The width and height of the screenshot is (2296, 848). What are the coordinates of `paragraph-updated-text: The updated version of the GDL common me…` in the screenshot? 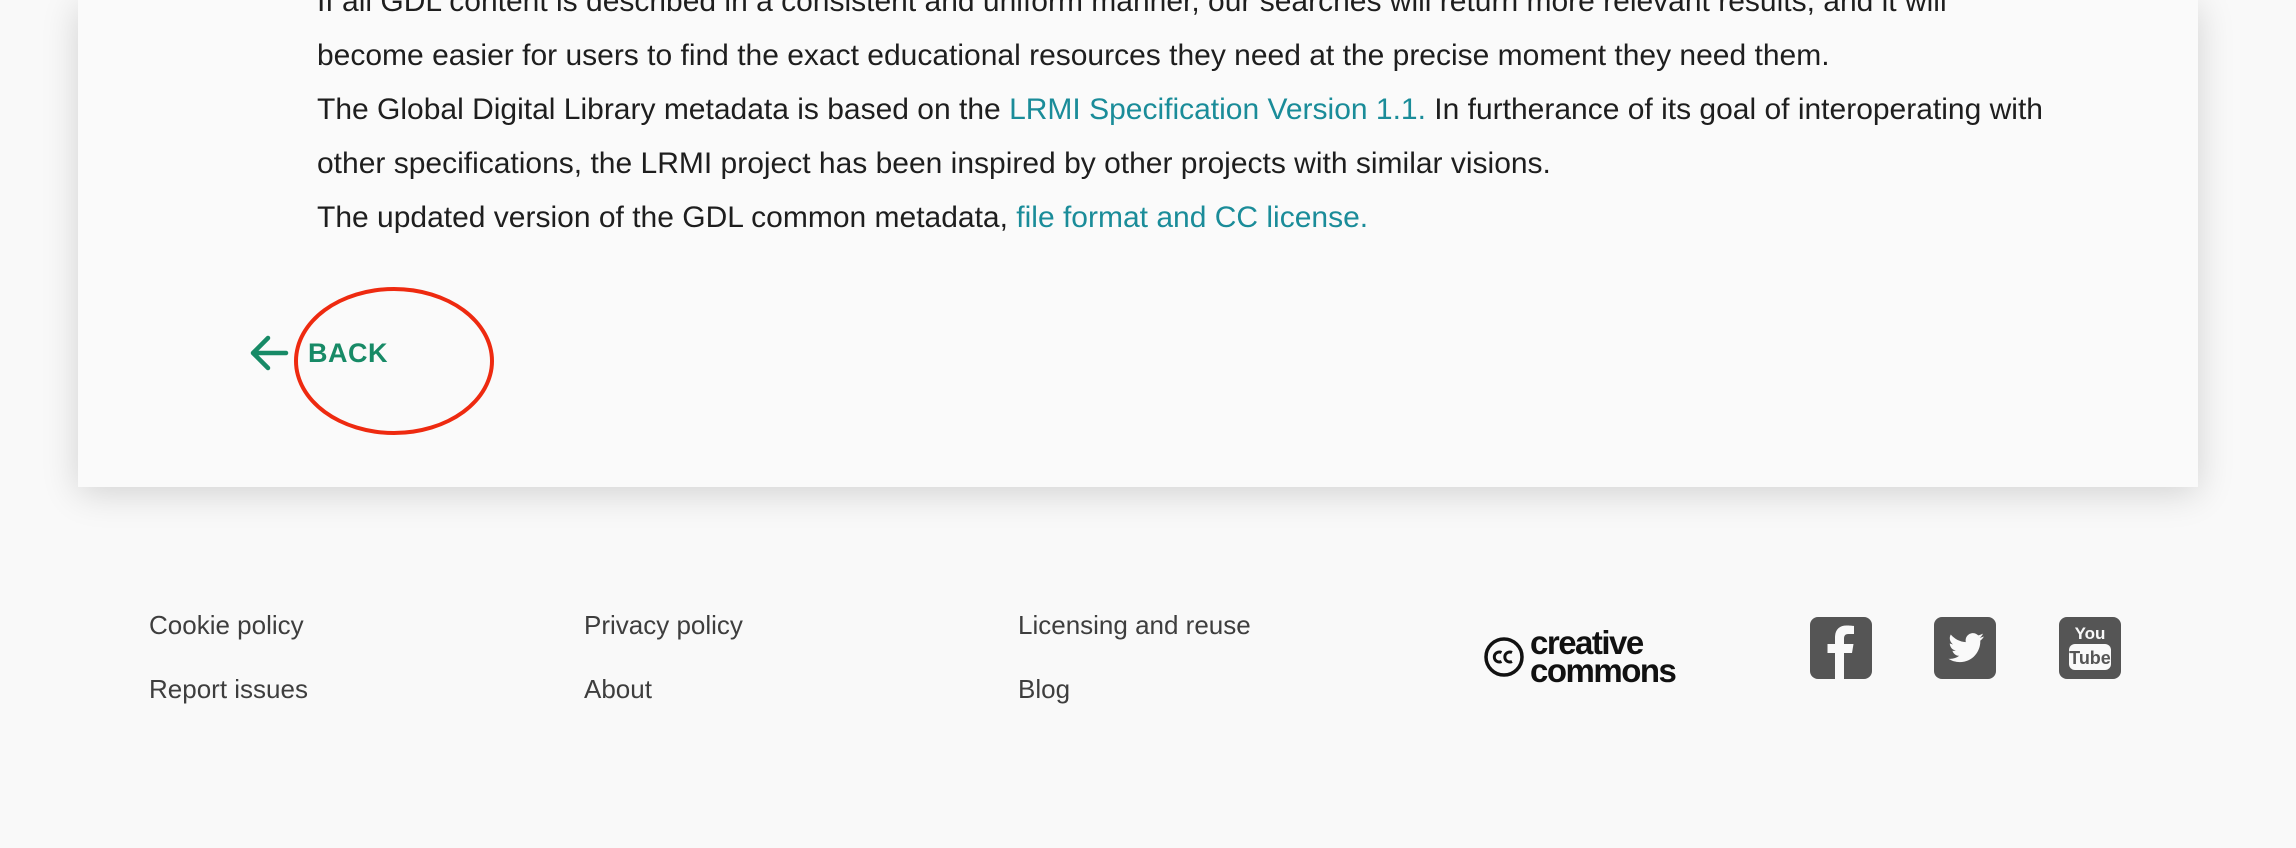 It's located at (667, 217).